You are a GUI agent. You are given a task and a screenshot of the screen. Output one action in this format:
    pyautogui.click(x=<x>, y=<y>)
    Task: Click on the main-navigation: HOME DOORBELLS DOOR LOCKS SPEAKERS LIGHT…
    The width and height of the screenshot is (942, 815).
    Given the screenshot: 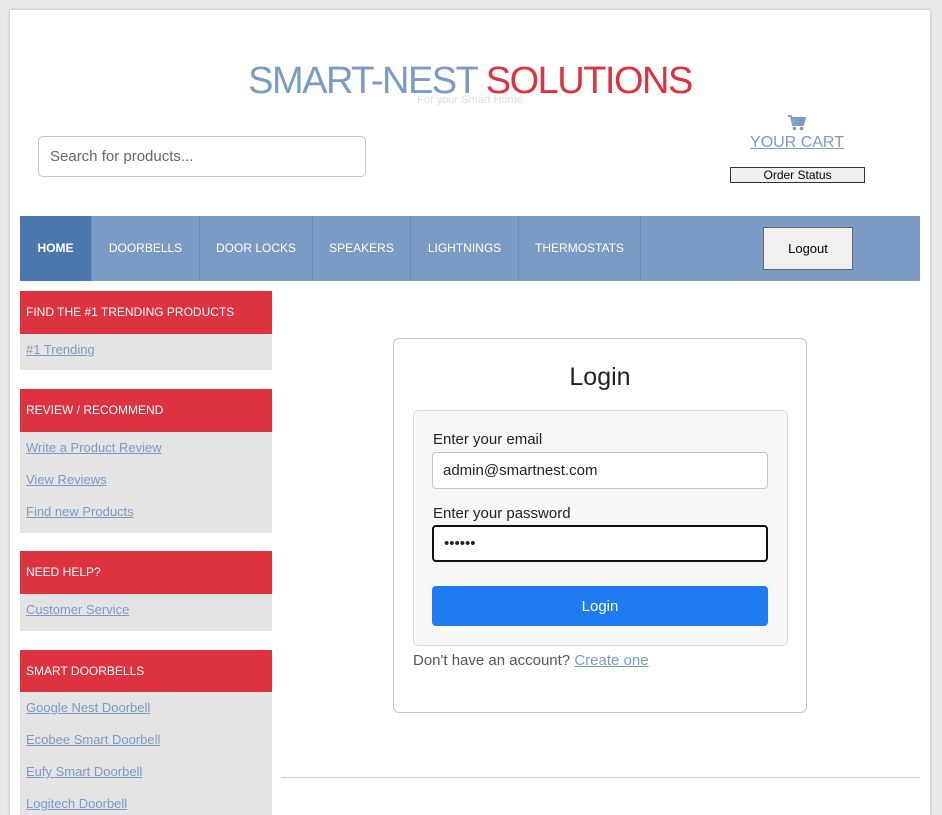 What is the action you would take?
    pyautogui.click(x=470, y=248)
    